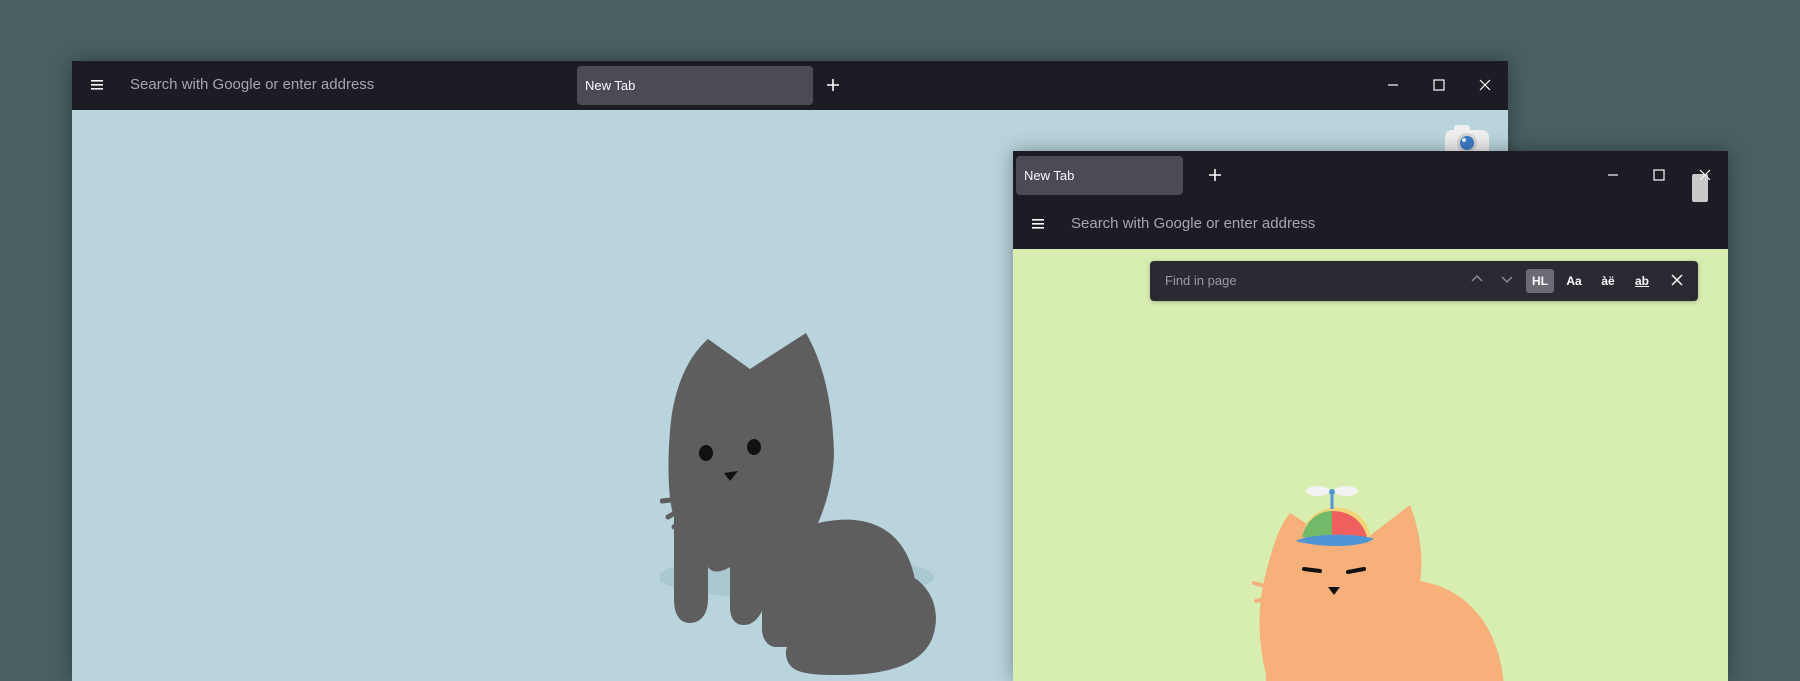 Image resolution: width=1800 pixels, height=681 pixels. What do you see at coordinates (1477, 279) in the screenshot?
I see `chevron-up-icon` at bounding box center [1477, 279].